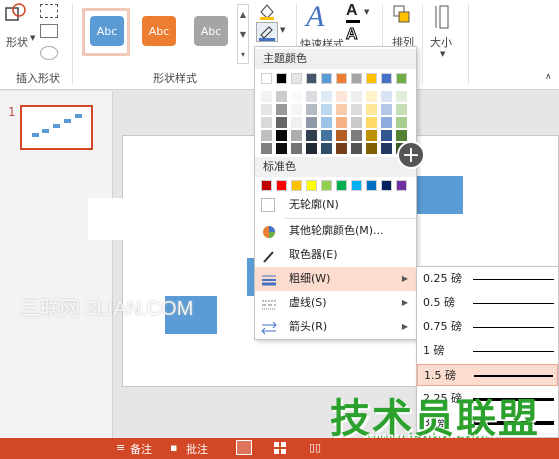  Describe the element at coordinates (444, 17) in the screenshot. I see `size-icon` at that location.